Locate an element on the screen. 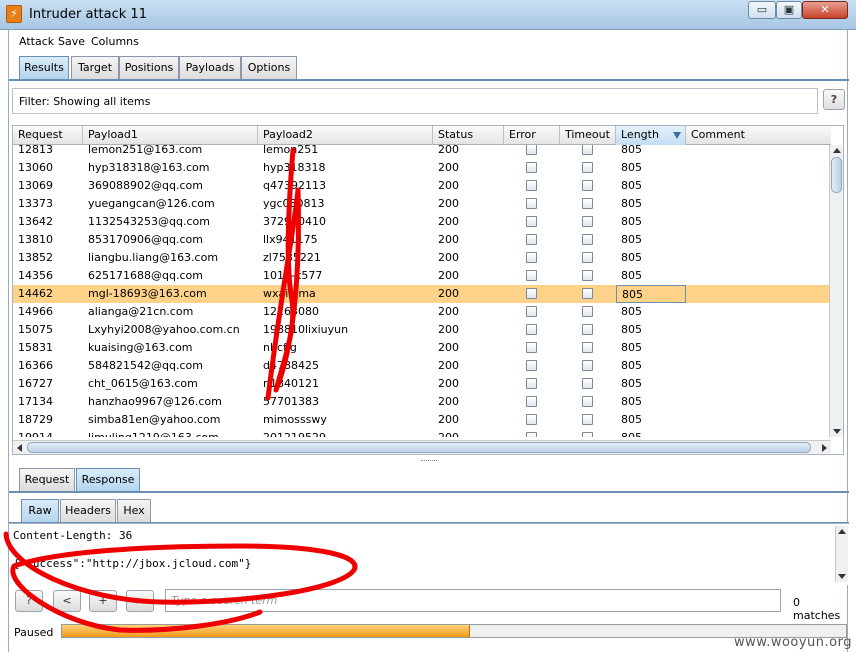 This screenshot has width=856, height=652. cell-payload2: lemon251 is located at coordinates (291, 150).